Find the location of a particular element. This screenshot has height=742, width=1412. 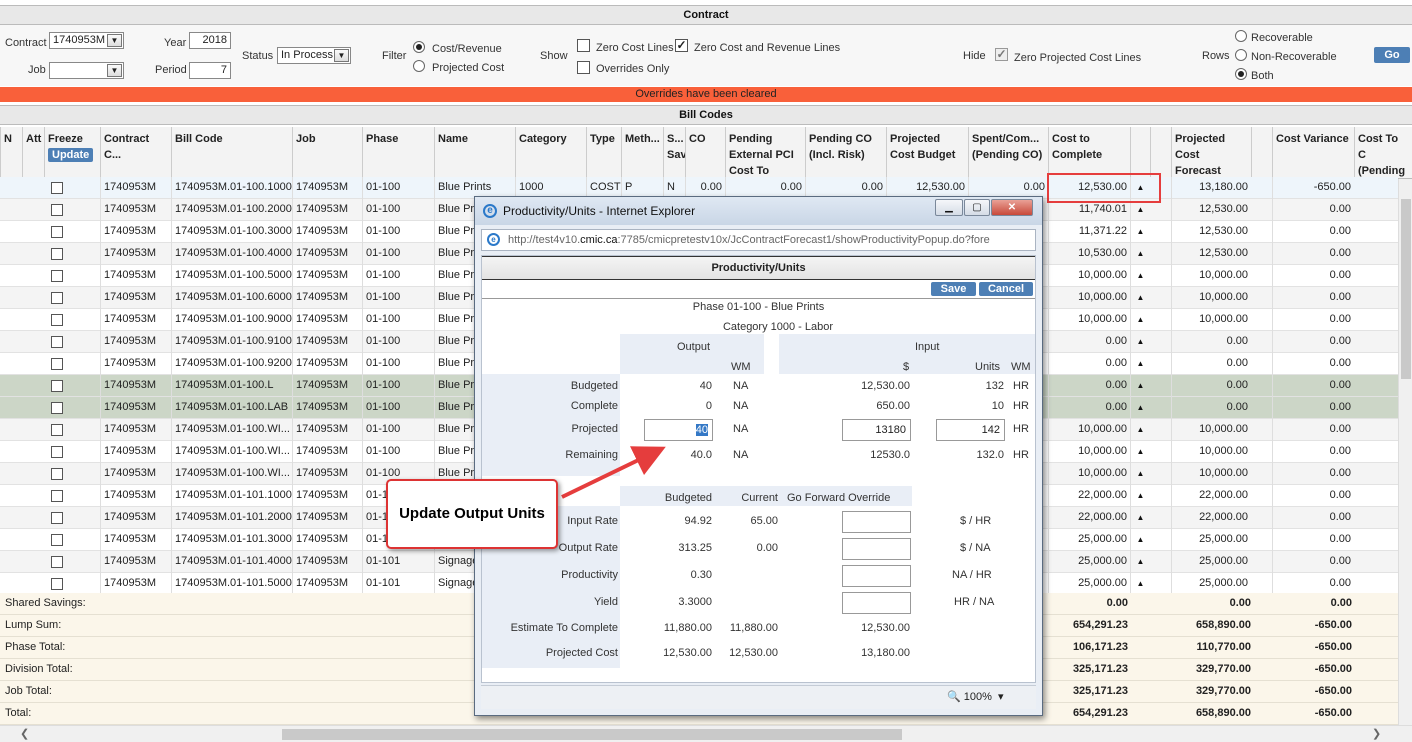

rows-non-recoverable-radio is located at coordinates (1241, 55).